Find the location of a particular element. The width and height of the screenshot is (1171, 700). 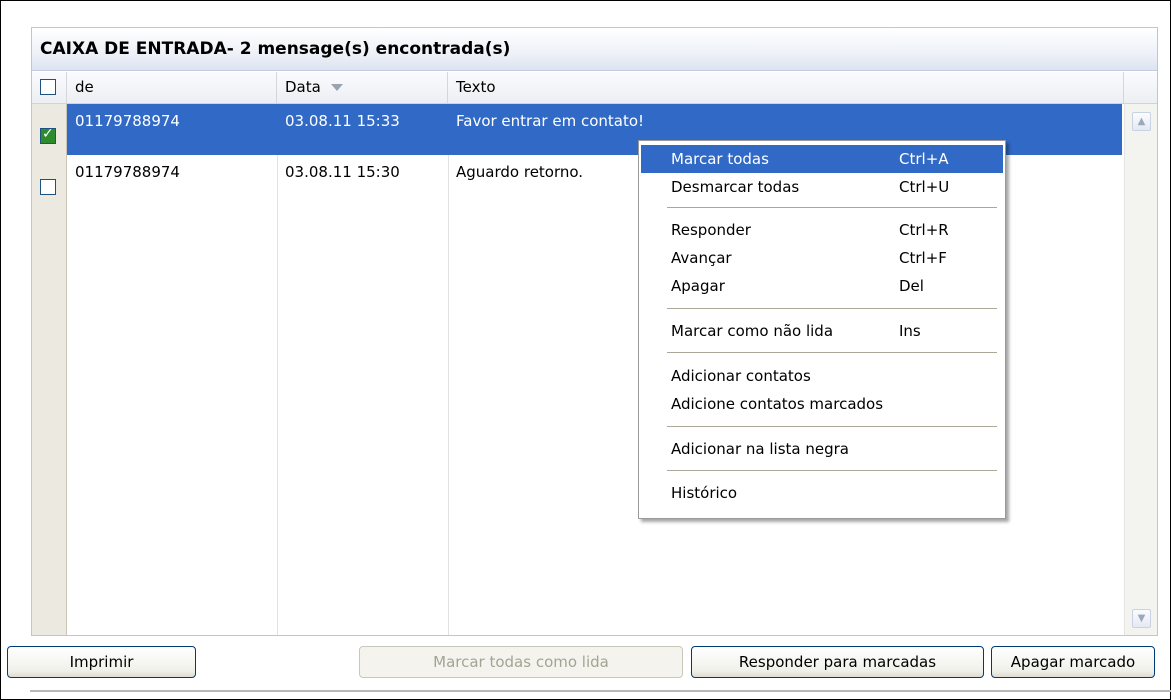

sort-down-icon is located at coordinates (336, 87).